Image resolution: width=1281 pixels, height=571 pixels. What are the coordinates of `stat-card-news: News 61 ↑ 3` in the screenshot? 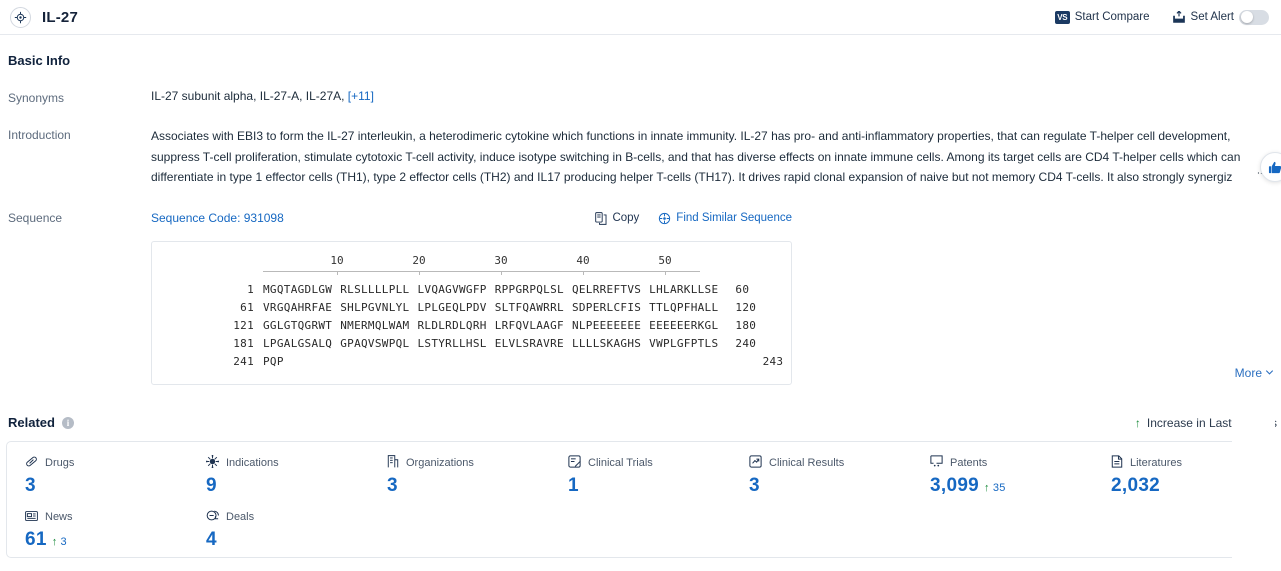 It's located at (97, 530).